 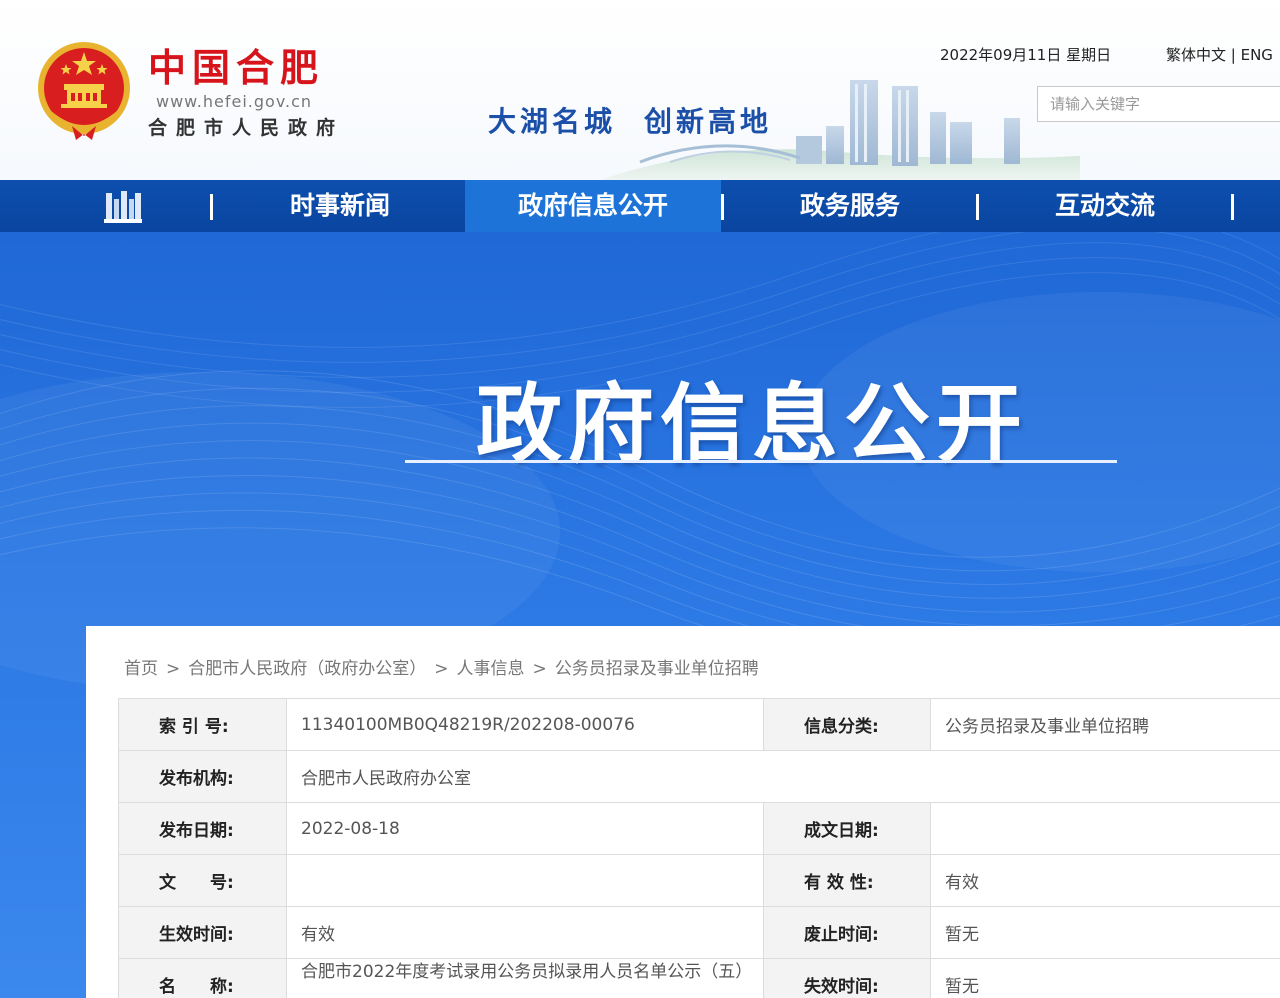 What do you see at coordinates (850, 206) in the screenshot?
I see `nav-item-services: 政务服务` at bounding box center [850, 206].